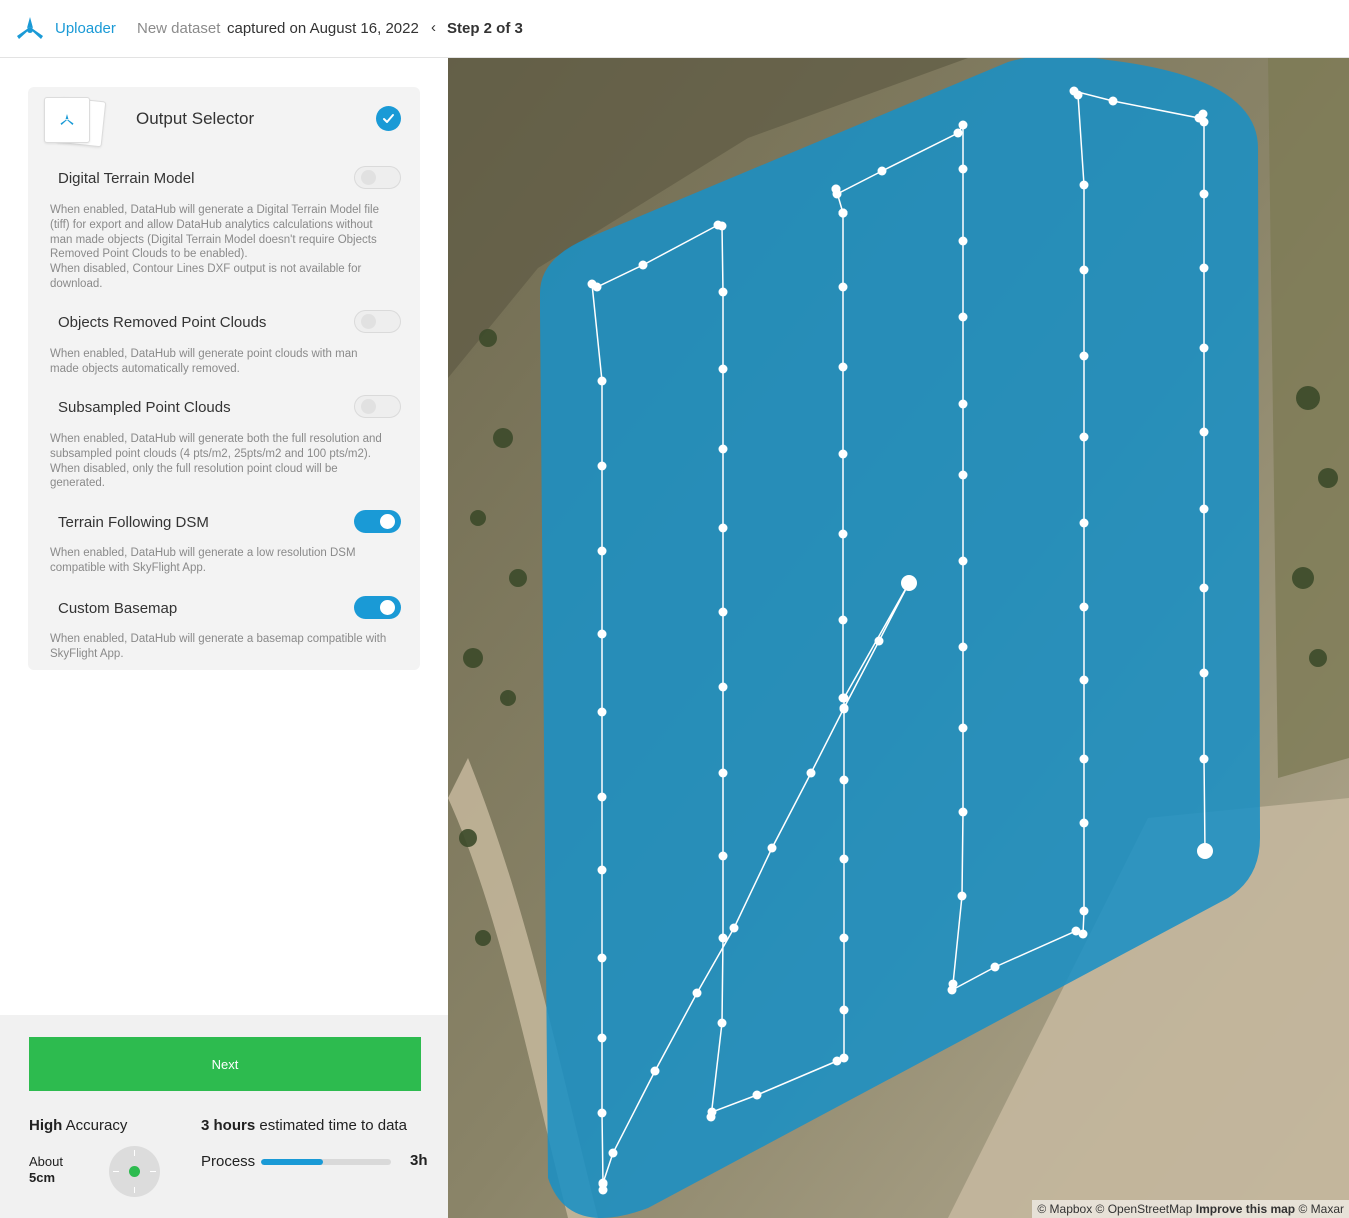  What do you see at coordinates (433, 27) in the screenshot?
I see `chevron-left-icon: ‹` at bounding box center [433, 27].